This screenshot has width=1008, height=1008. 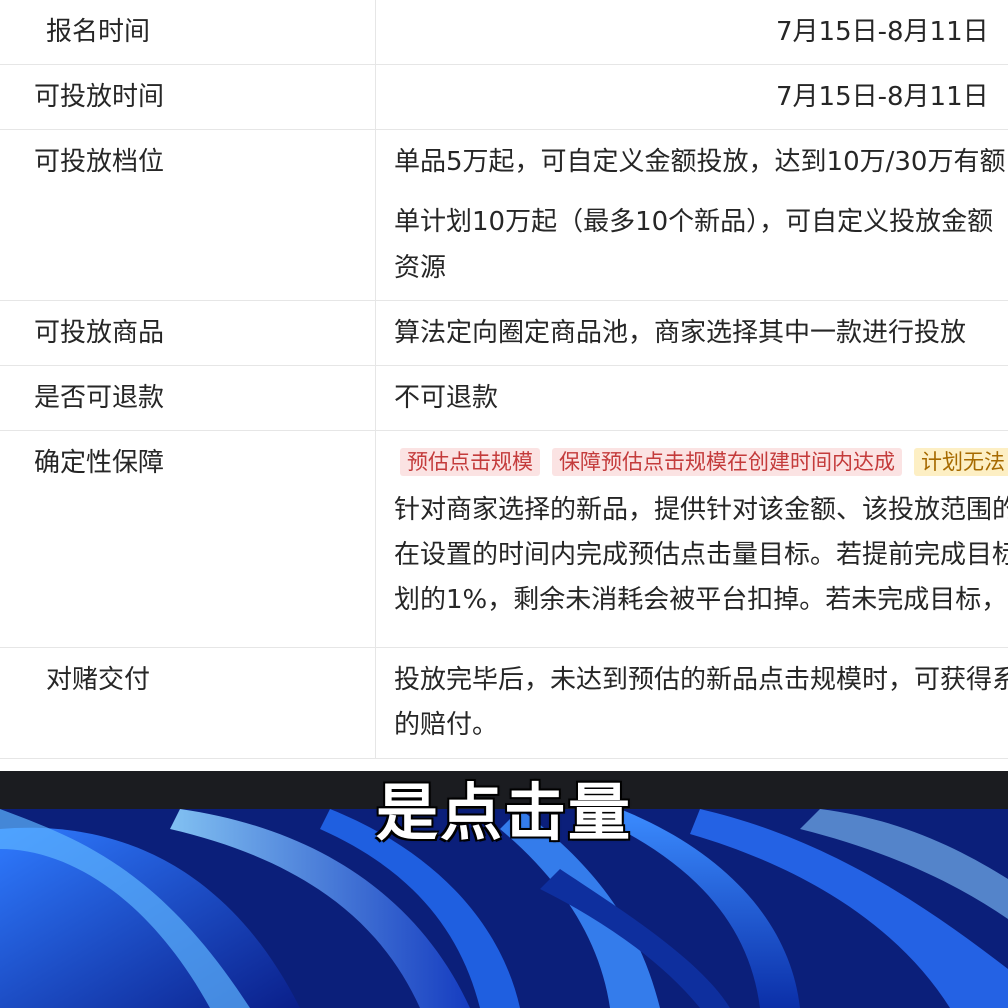 I want to click on row-label: 确定性保障, so click(x=188, y=539).